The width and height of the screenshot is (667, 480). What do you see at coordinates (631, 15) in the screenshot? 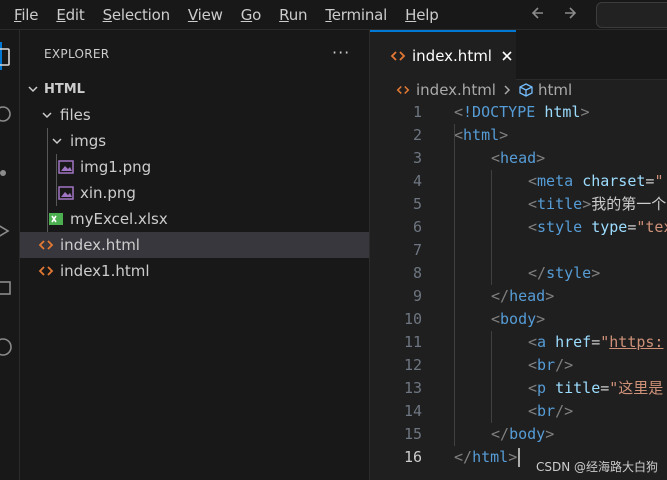
I see `command-center-search` at bounding box center [631, 15].